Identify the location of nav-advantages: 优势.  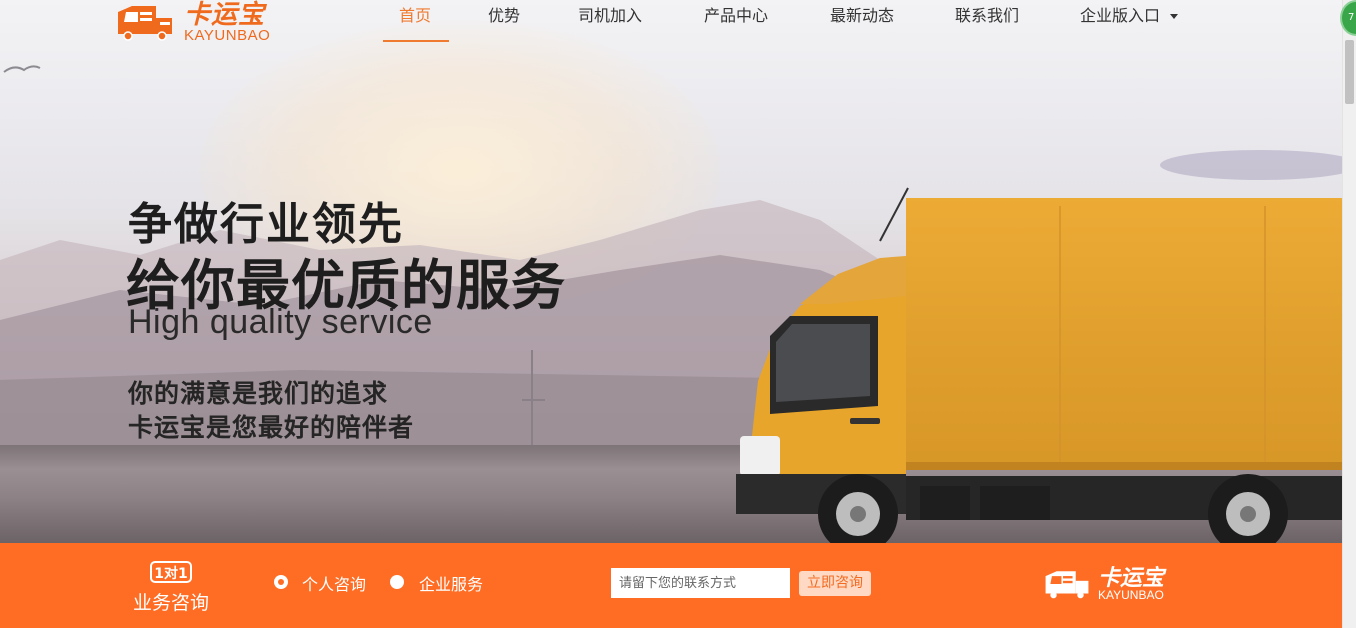
(504, 23).